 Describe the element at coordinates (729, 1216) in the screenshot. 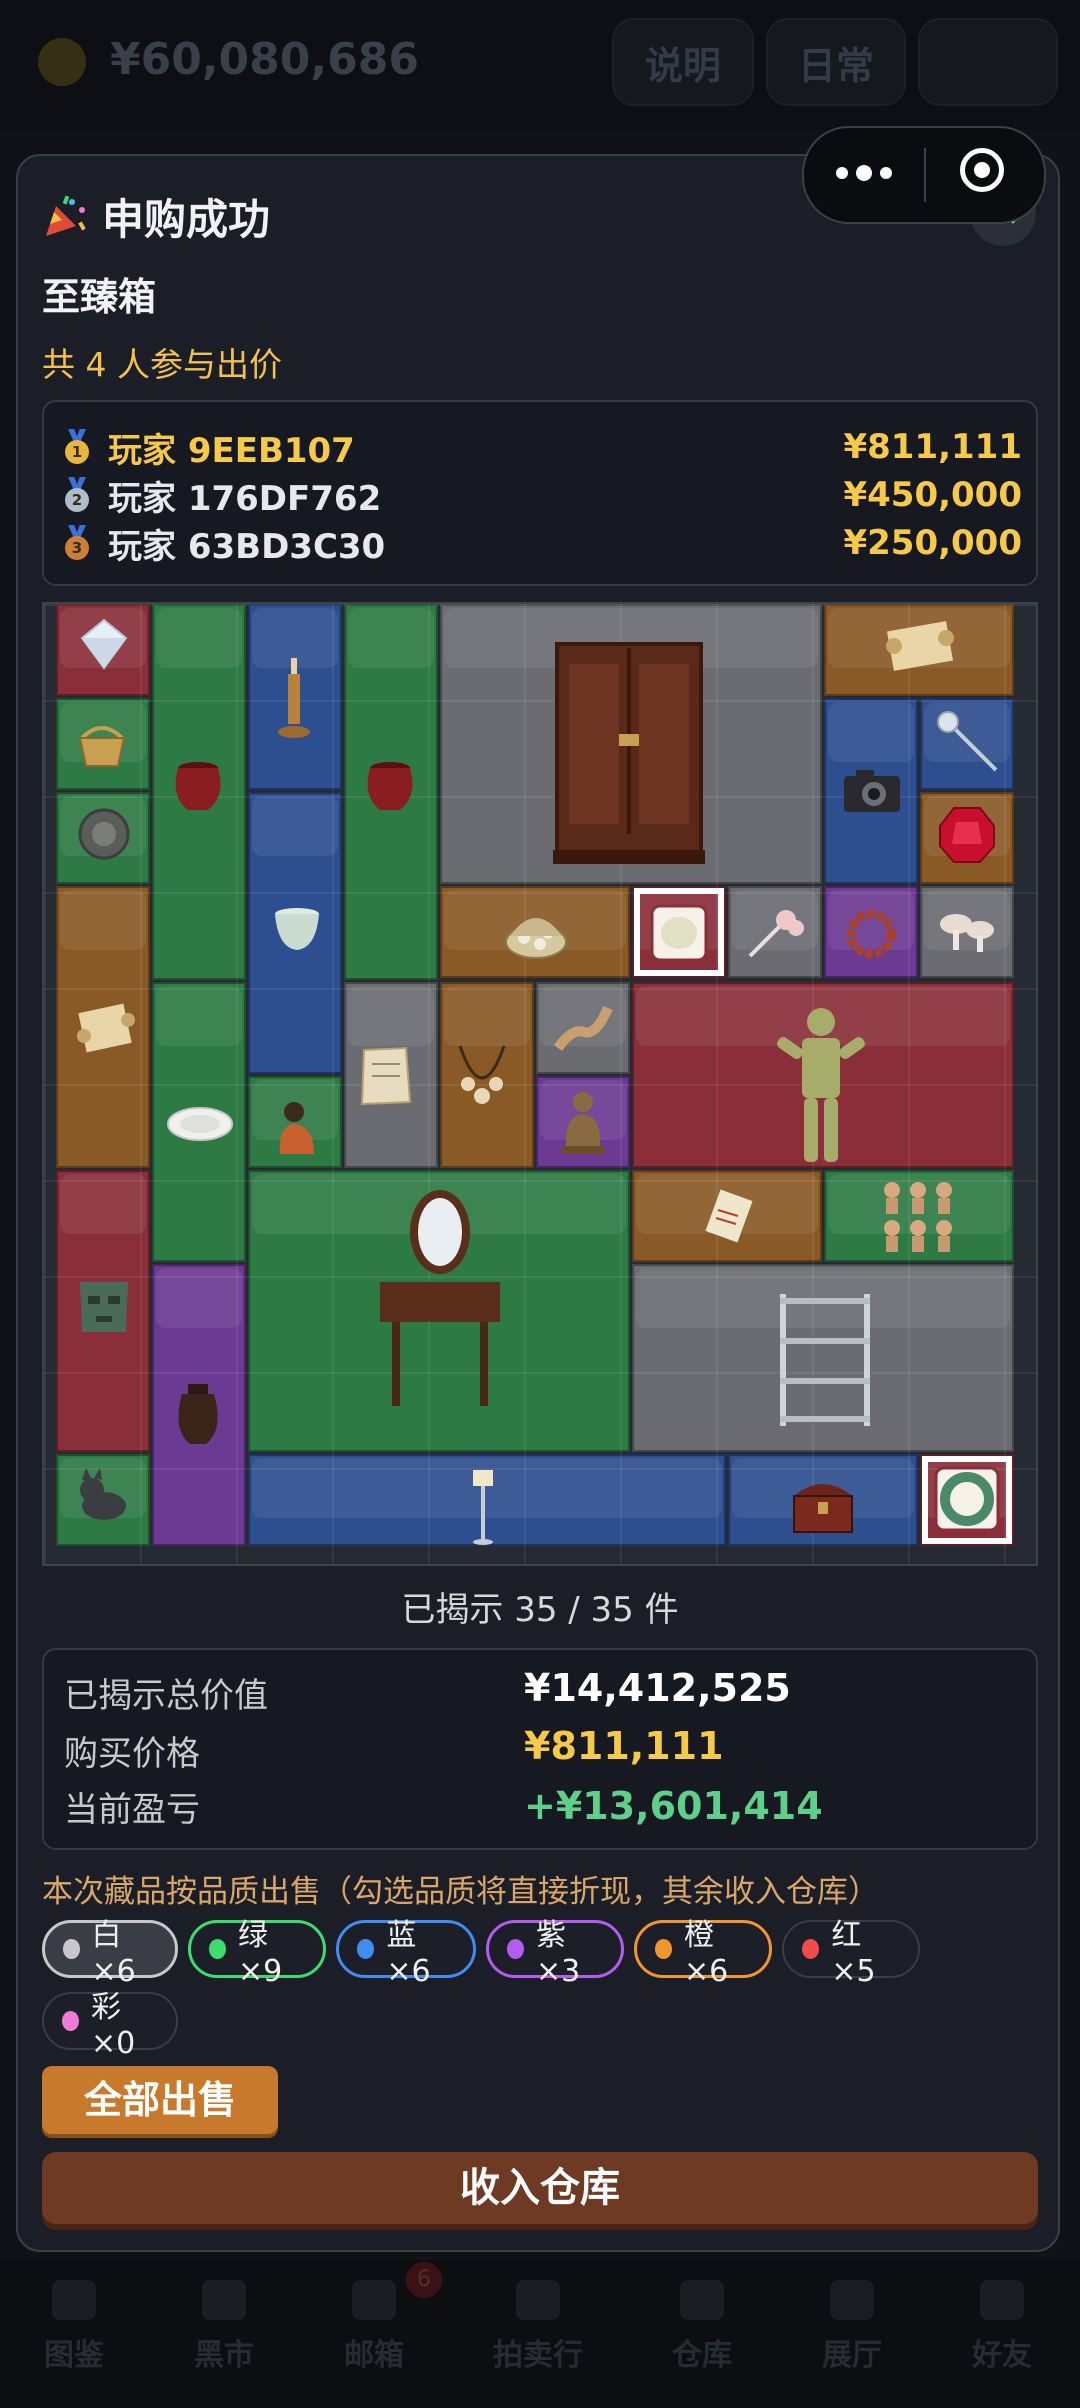

I see `document-scroll-icon` at that location.